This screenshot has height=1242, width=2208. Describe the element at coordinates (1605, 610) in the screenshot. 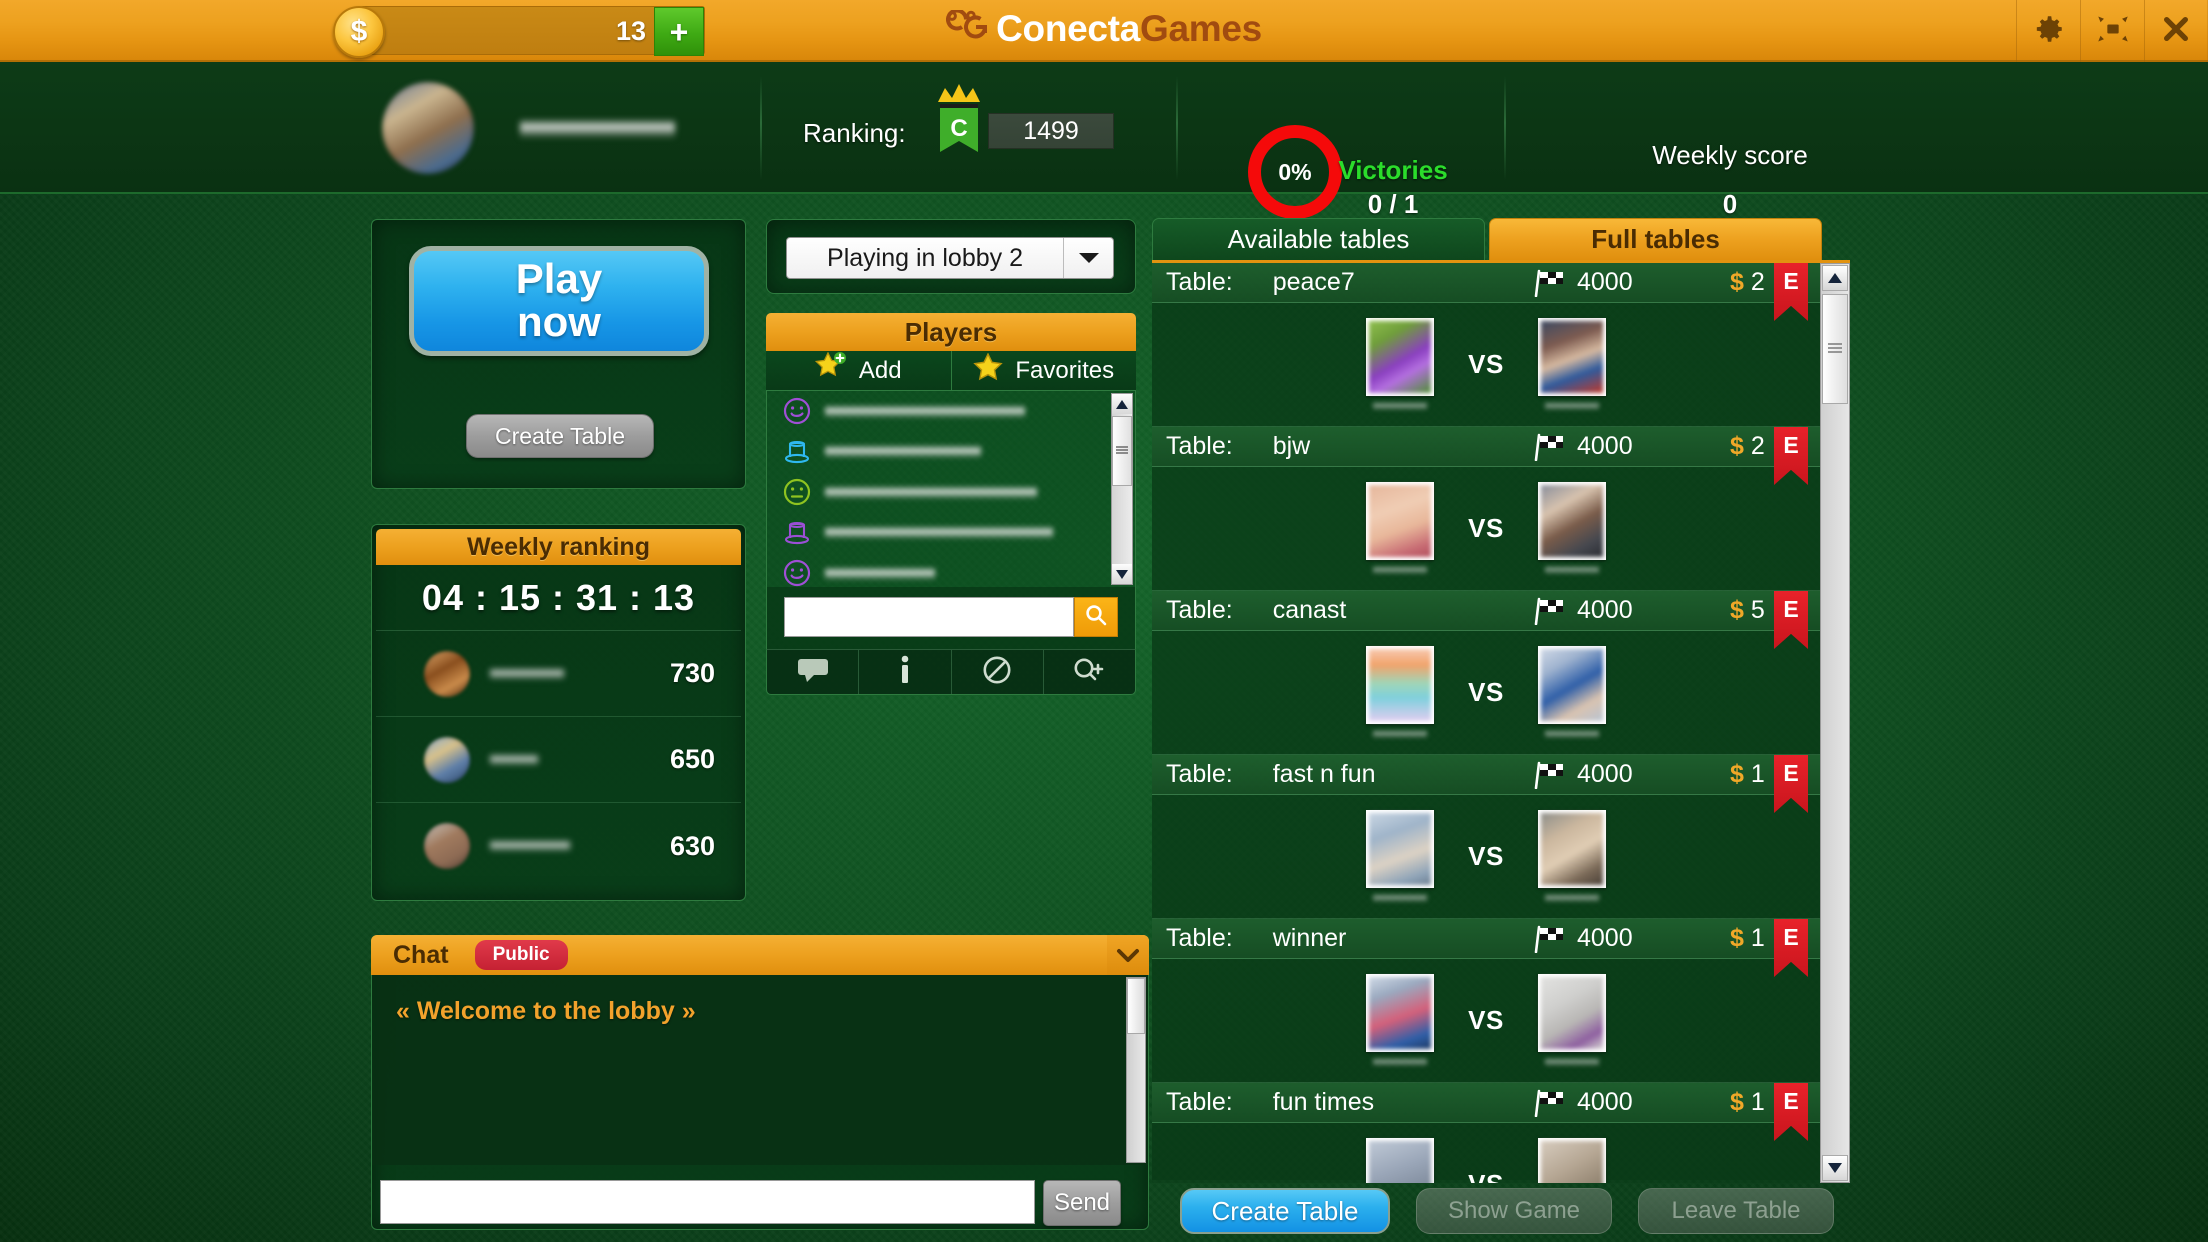

I see `table-points: 4000` at that location.